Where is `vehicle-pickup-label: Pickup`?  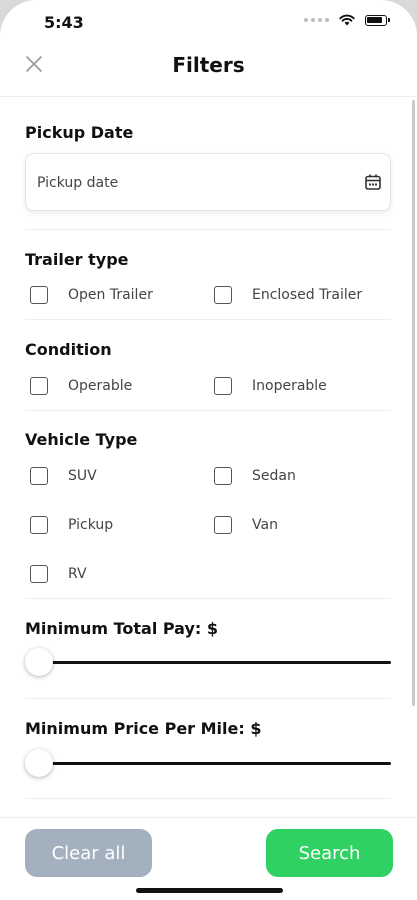
vehicle-pickup-label: Pickup is located at coordinates (91, 525).